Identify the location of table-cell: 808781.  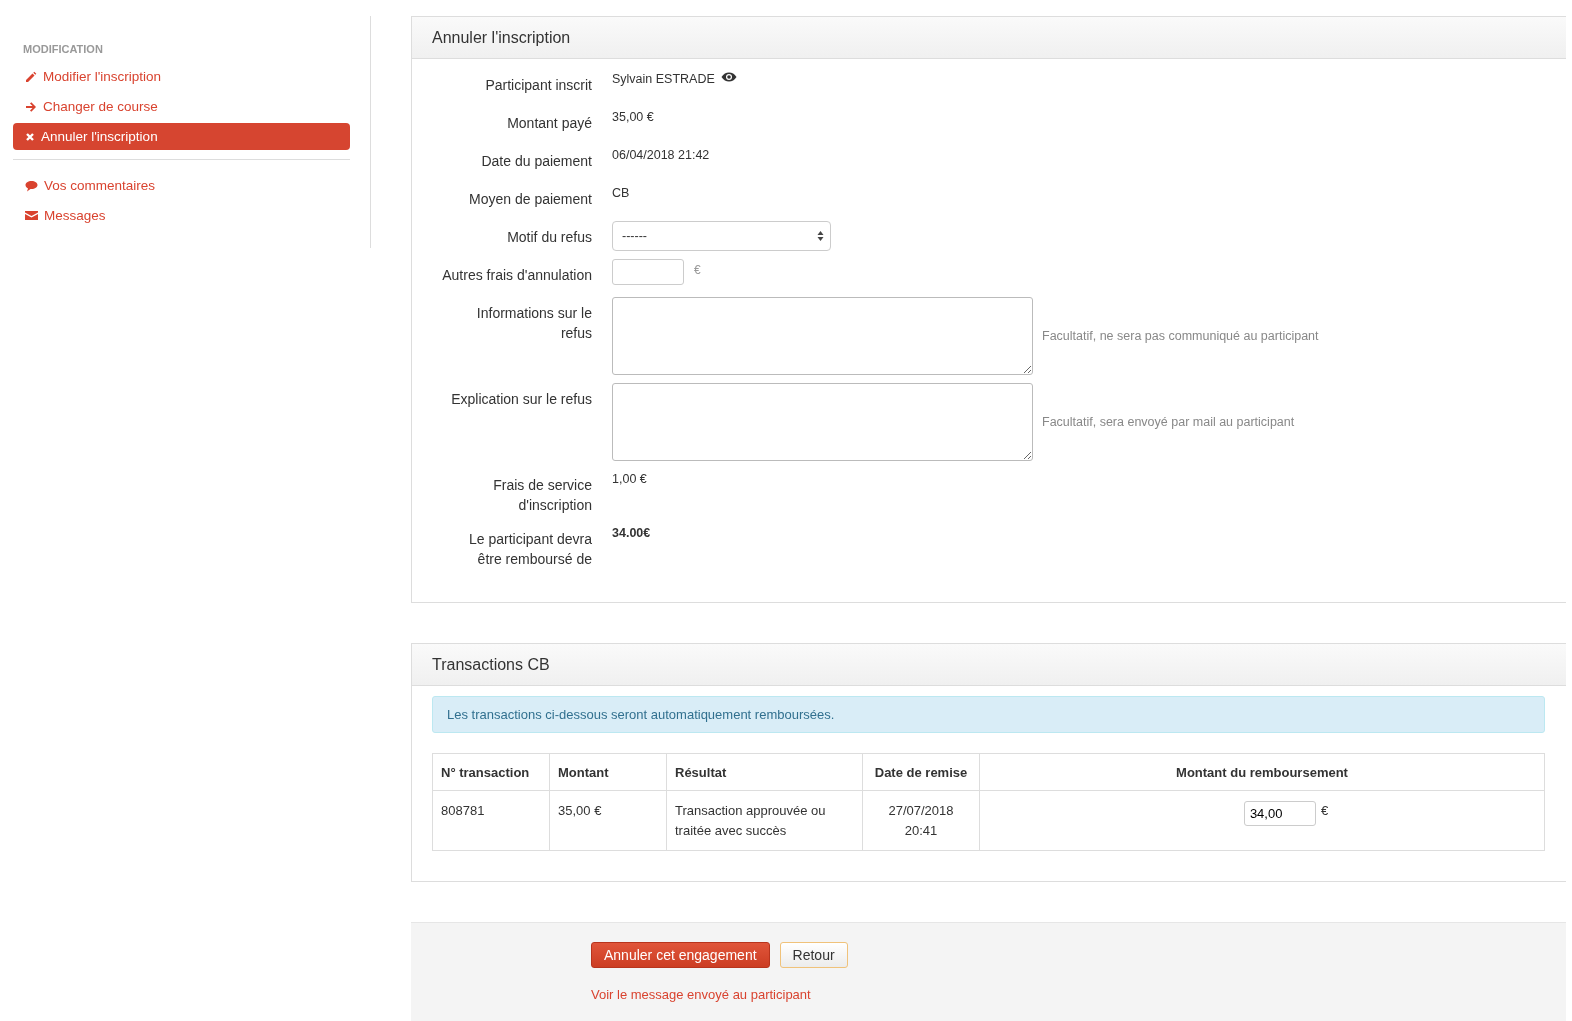
(491, 820).